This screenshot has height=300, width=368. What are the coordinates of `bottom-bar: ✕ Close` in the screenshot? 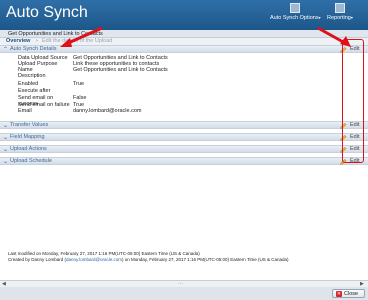 It's located at (184, 293).